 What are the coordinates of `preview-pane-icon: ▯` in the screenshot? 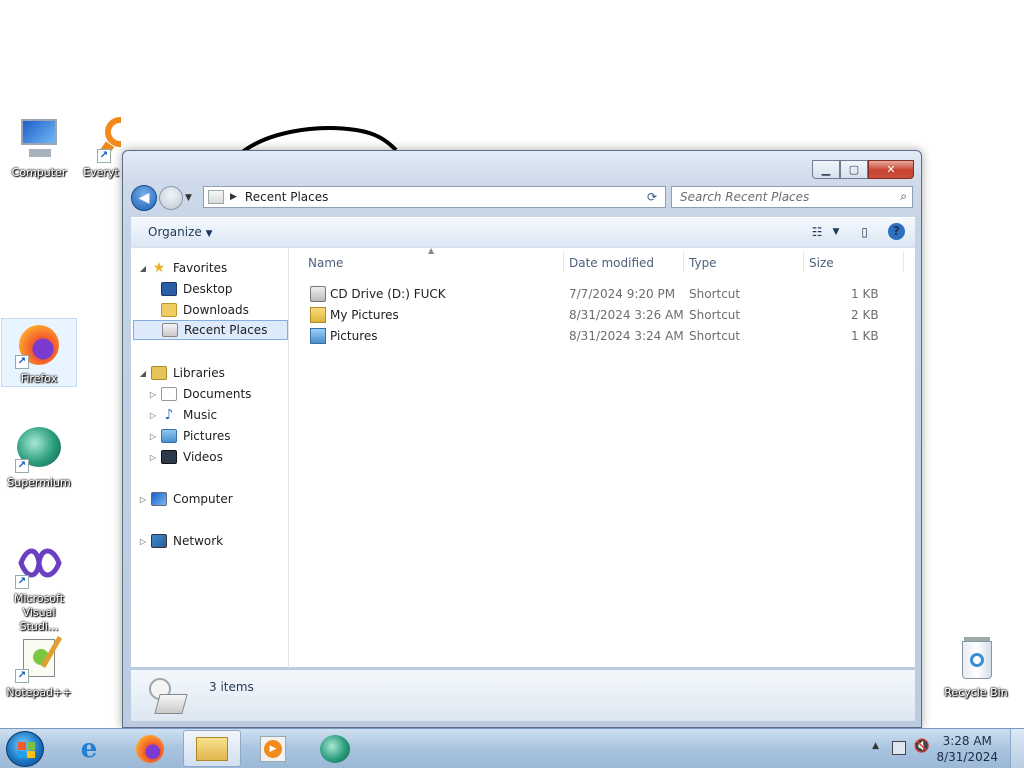 It's located at (864, 232).